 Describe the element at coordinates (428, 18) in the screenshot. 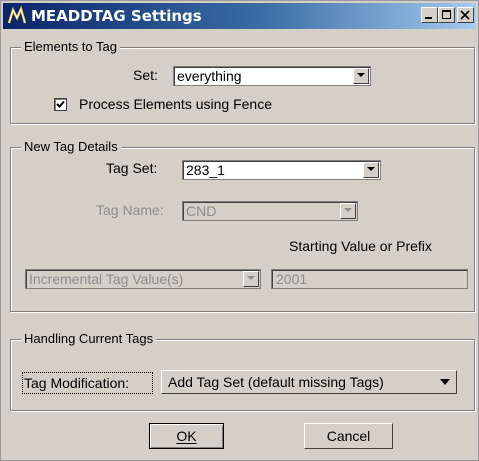

I see `minimize-icon` at that location.